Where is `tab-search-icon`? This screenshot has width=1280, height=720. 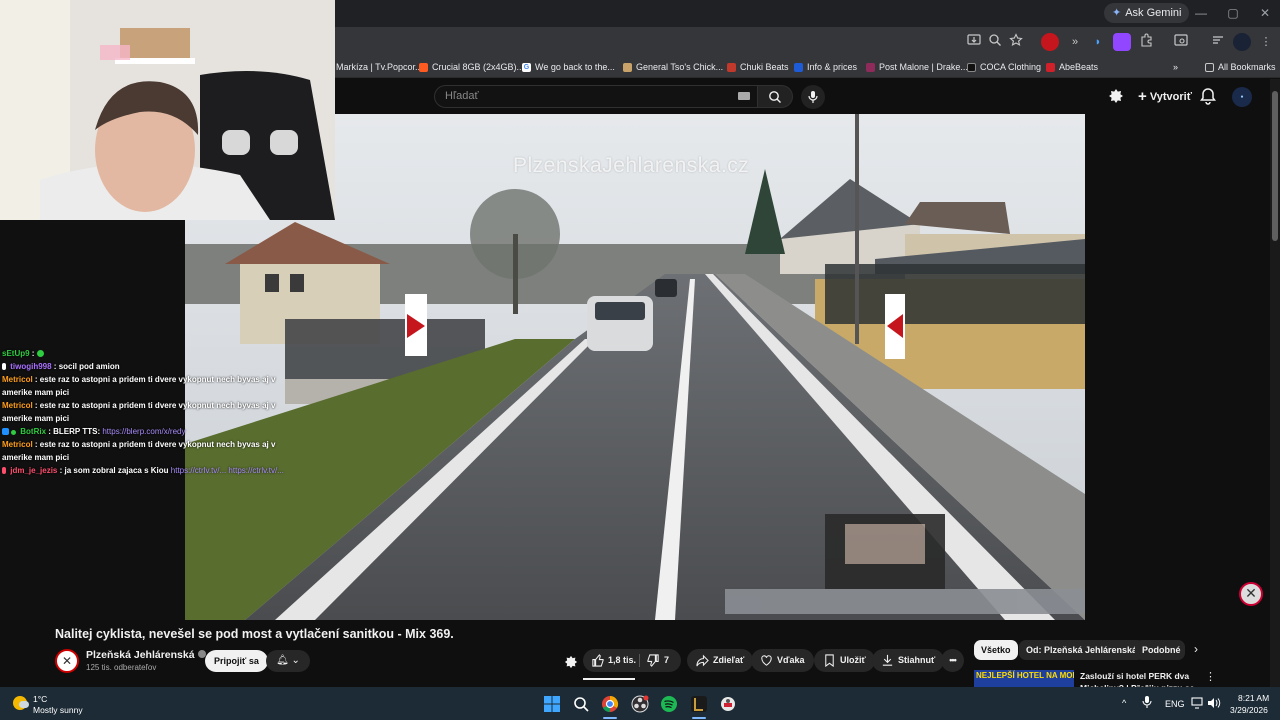 tab-search-icon is located at coordinates (1181, 42).